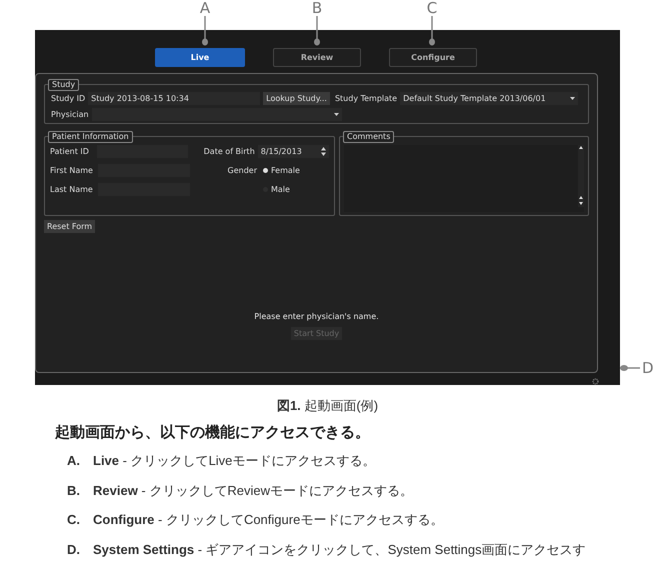 Image resolution: width=670 pixels, height=576 pixels. What do you see at coordinates (253, 491) in the screenshot?
I see `list-item-text: Review - クリックしてReviewモードにアクセスする。` at bounding box center [253, 491].